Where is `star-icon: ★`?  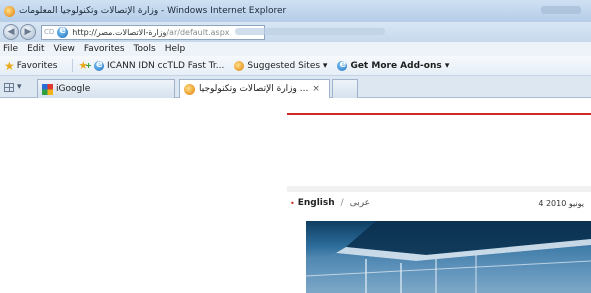
star-icon: ★ is located at coordinates (9, 65).